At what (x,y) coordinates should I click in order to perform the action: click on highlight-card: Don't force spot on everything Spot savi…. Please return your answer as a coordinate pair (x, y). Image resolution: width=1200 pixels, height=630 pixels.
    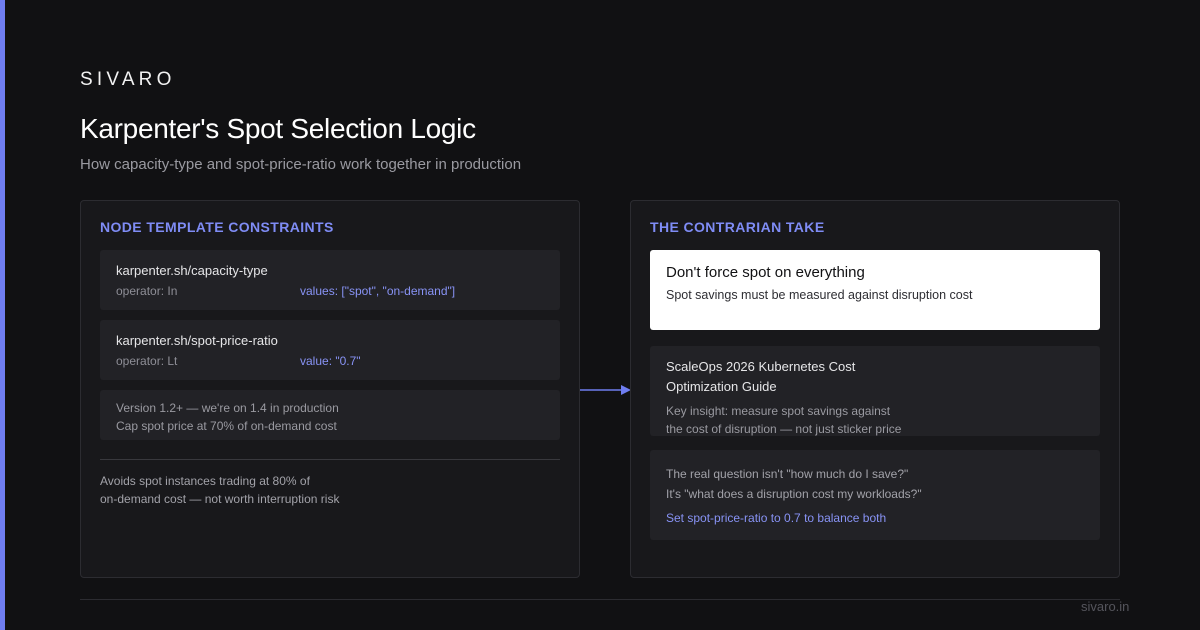
    Looking at the image, I should click on (875, 290).